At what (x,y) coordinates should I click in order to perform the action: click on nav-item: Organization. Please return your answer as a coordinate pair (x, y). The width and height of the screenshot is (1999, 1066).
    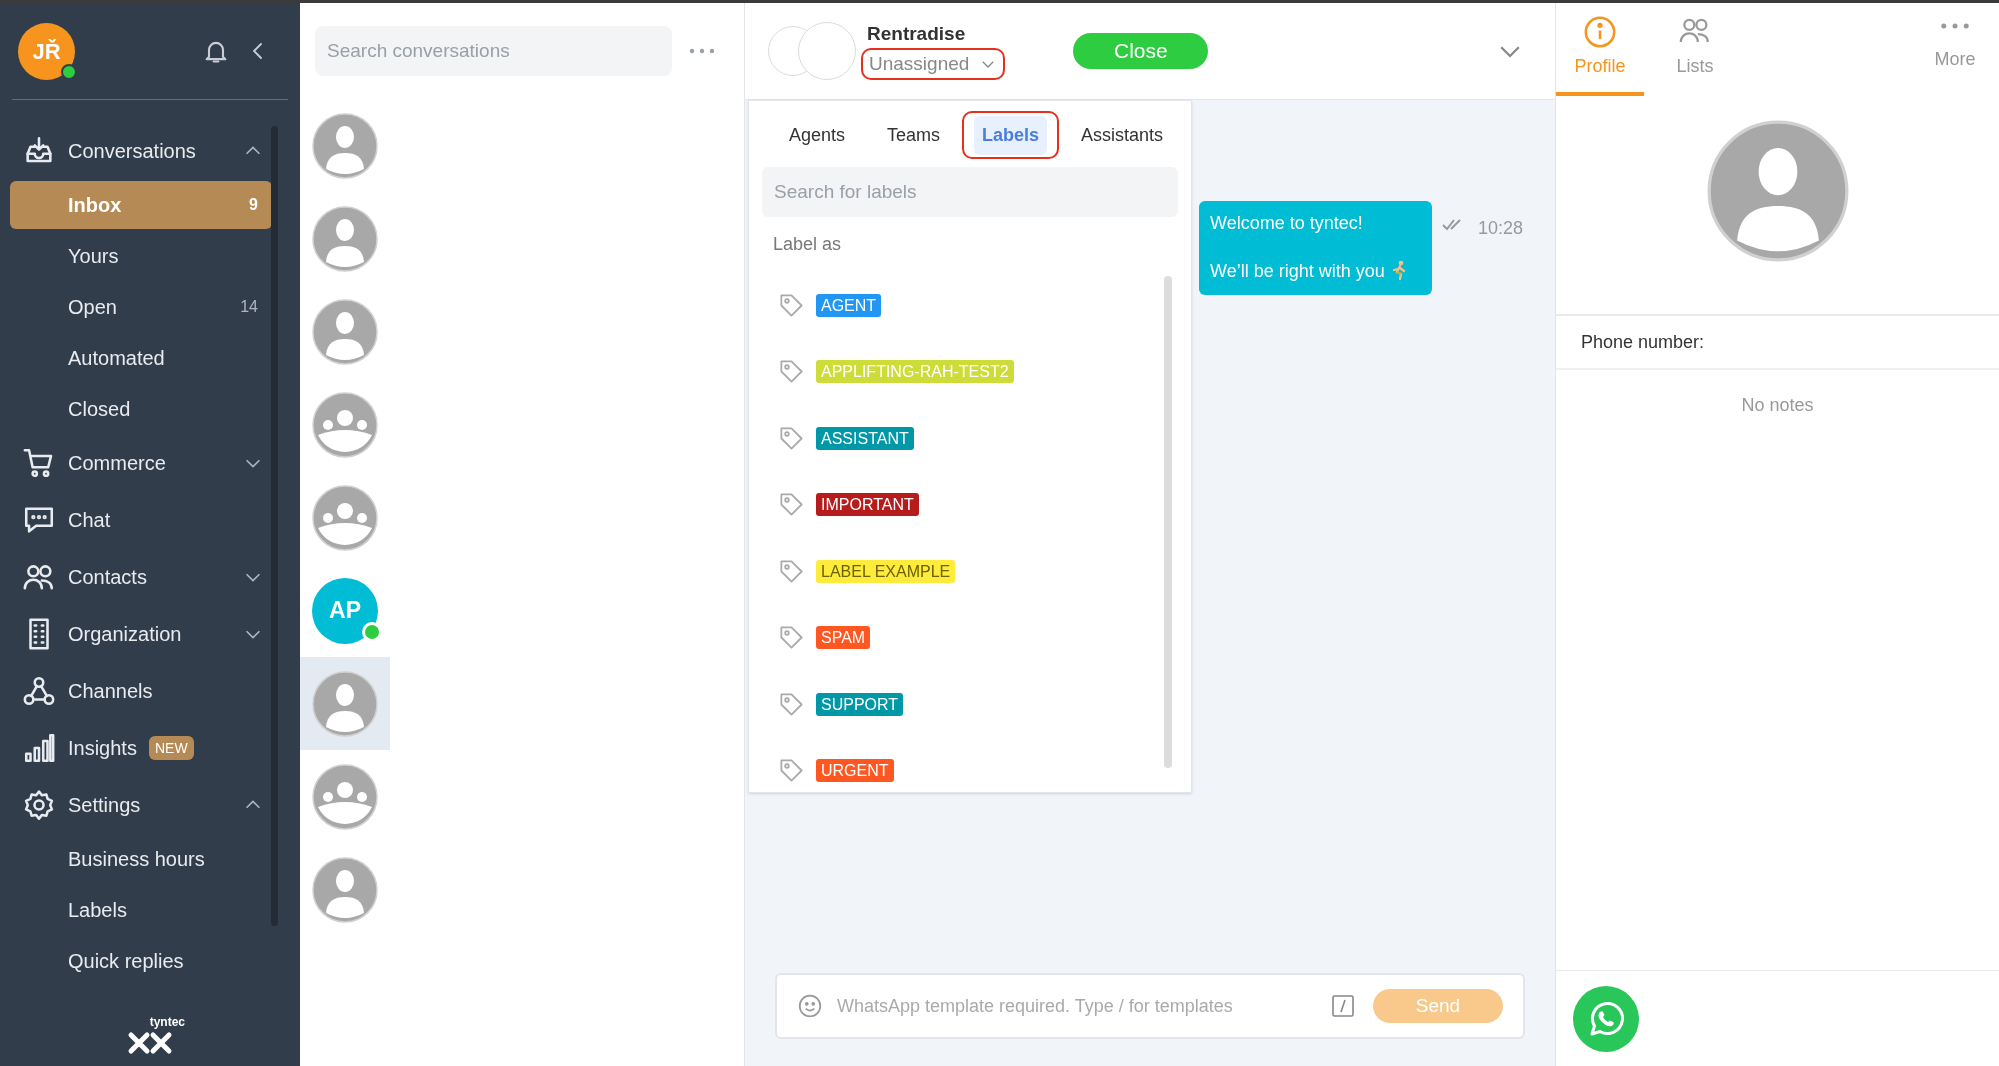
    Looking at the image, I should click on (150, 633).